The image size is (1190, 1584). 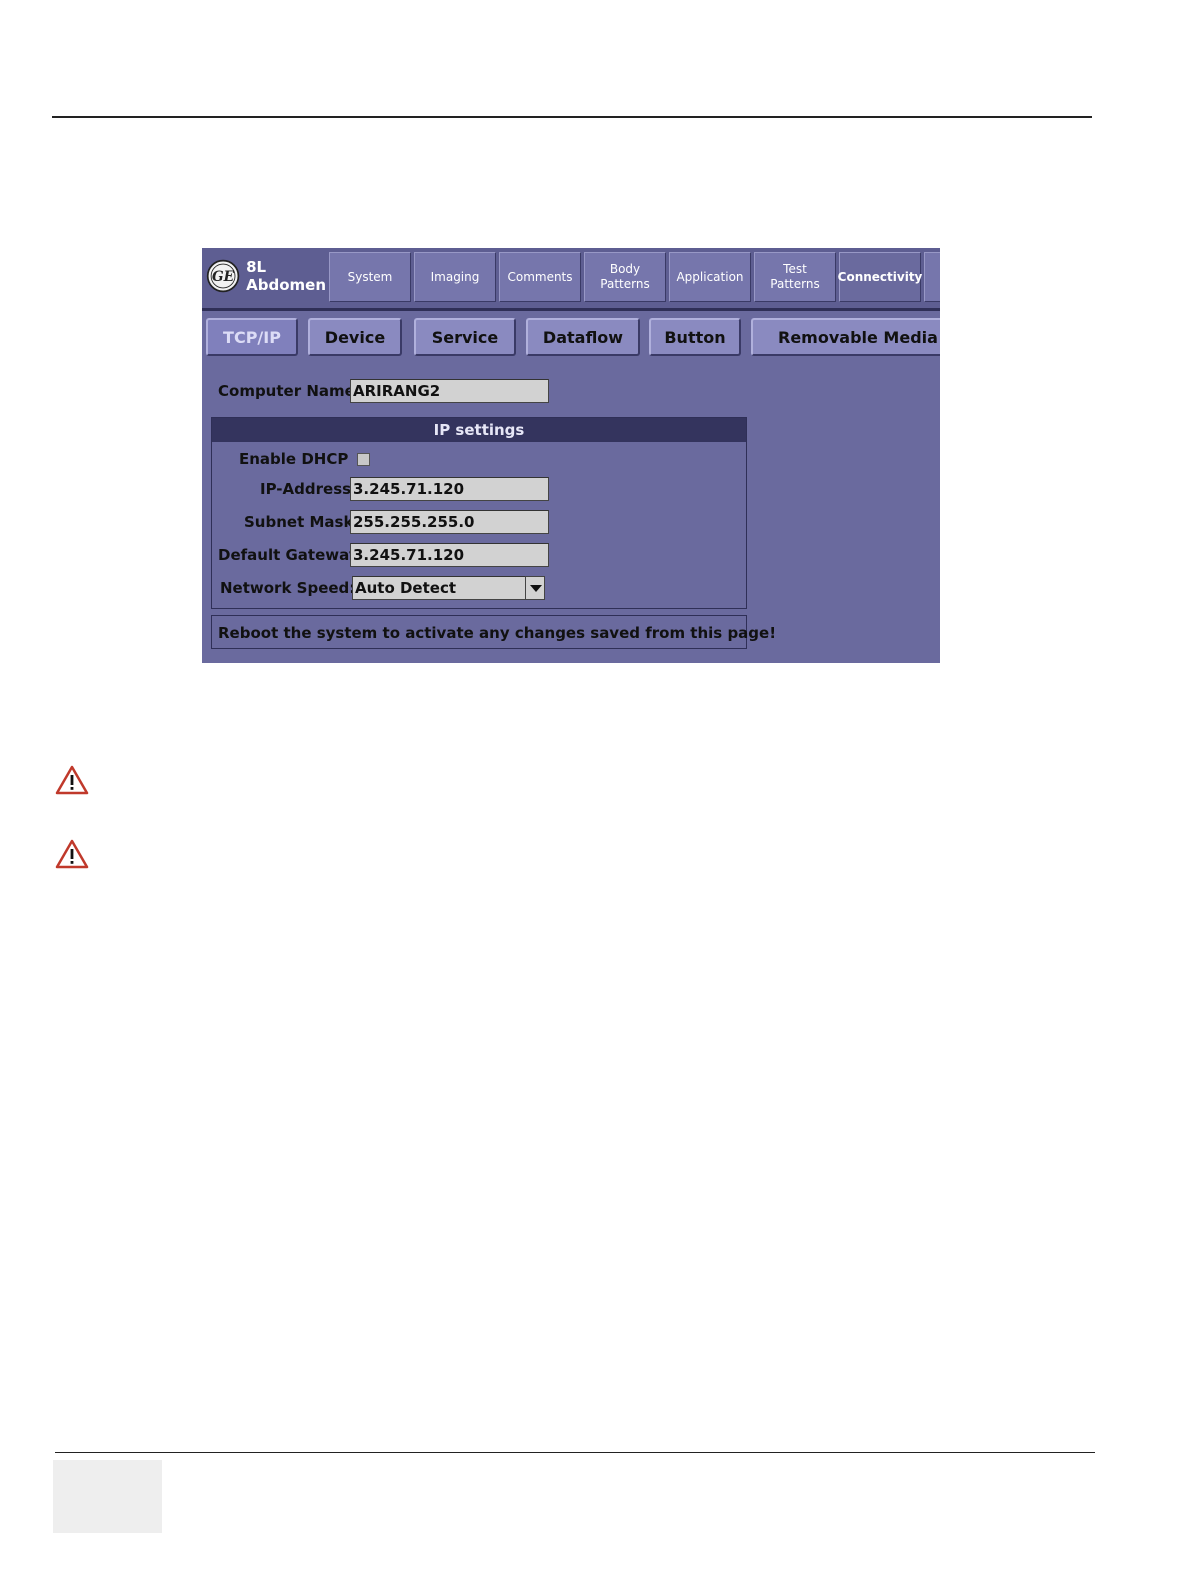 What do you see at coordinates (455, 277) in the screenshot?
I see `tab-imaging: Imaging` at bounding box center [455, 277].